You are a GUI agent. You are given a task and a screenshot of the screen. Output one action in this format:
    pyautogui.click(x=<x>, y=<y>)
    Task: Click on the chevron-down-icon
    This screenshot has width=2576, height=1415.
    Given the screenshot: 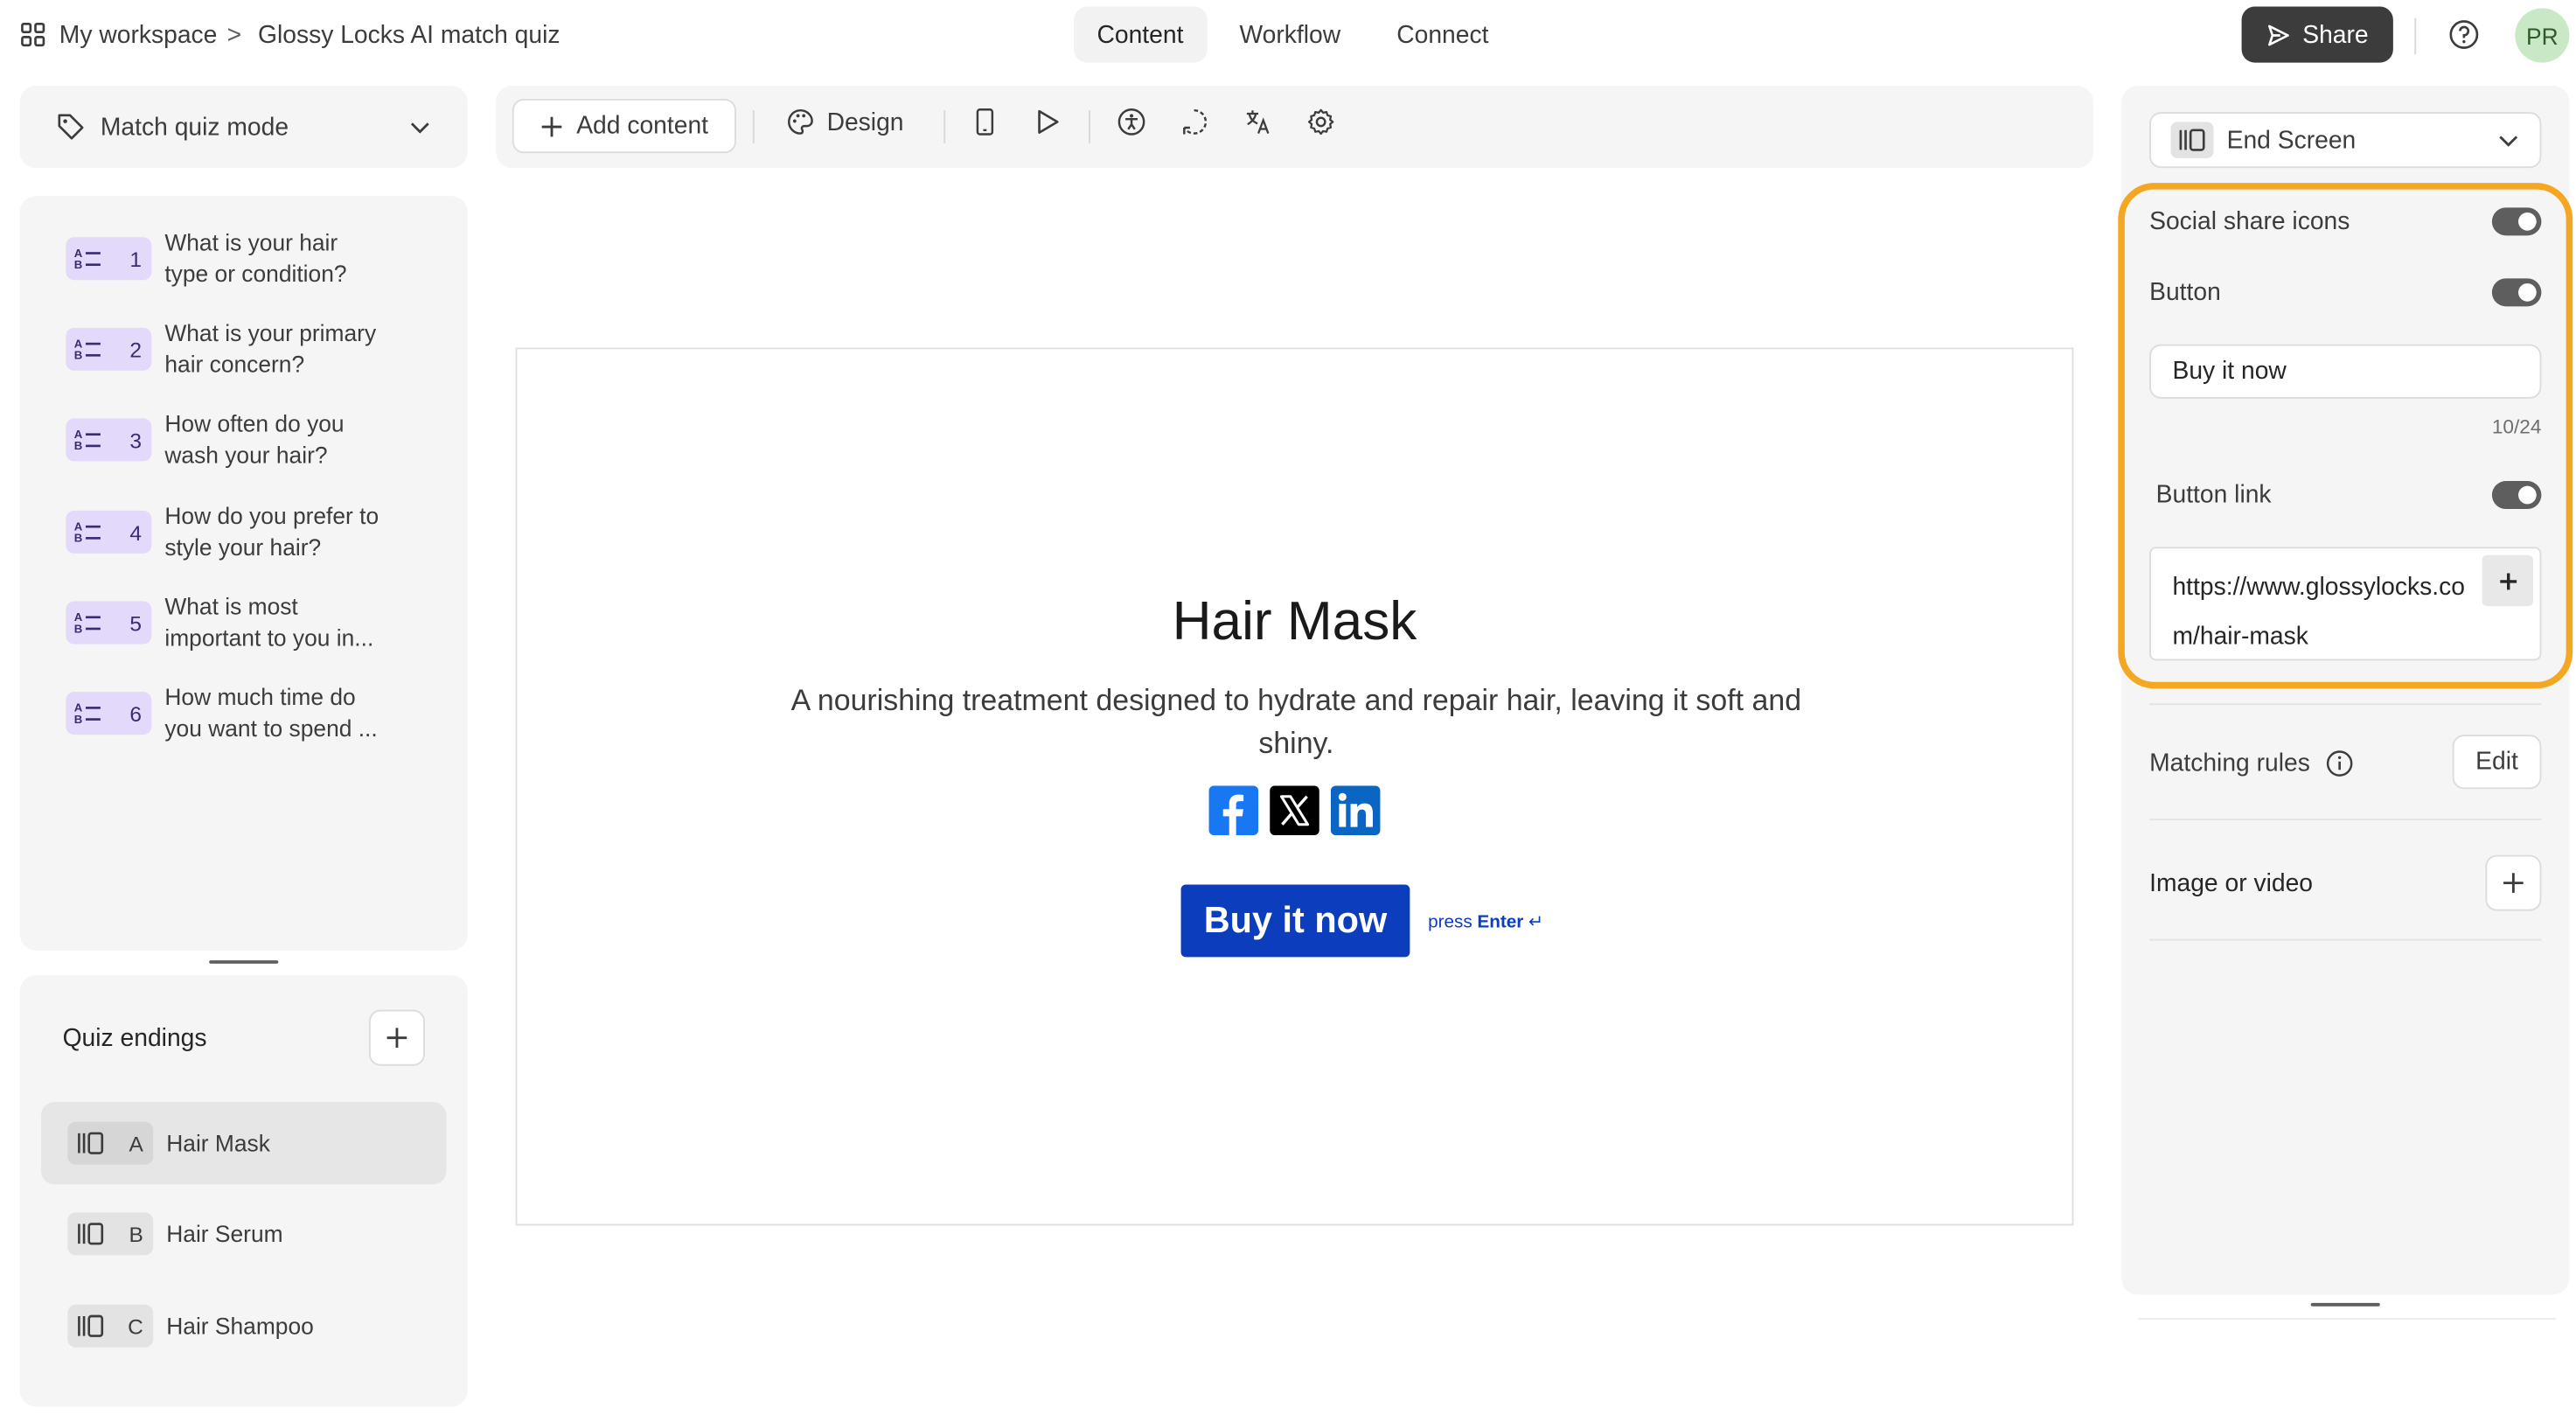 What is the action you would take?
    pyautogui.click(x=419, y=126)
    